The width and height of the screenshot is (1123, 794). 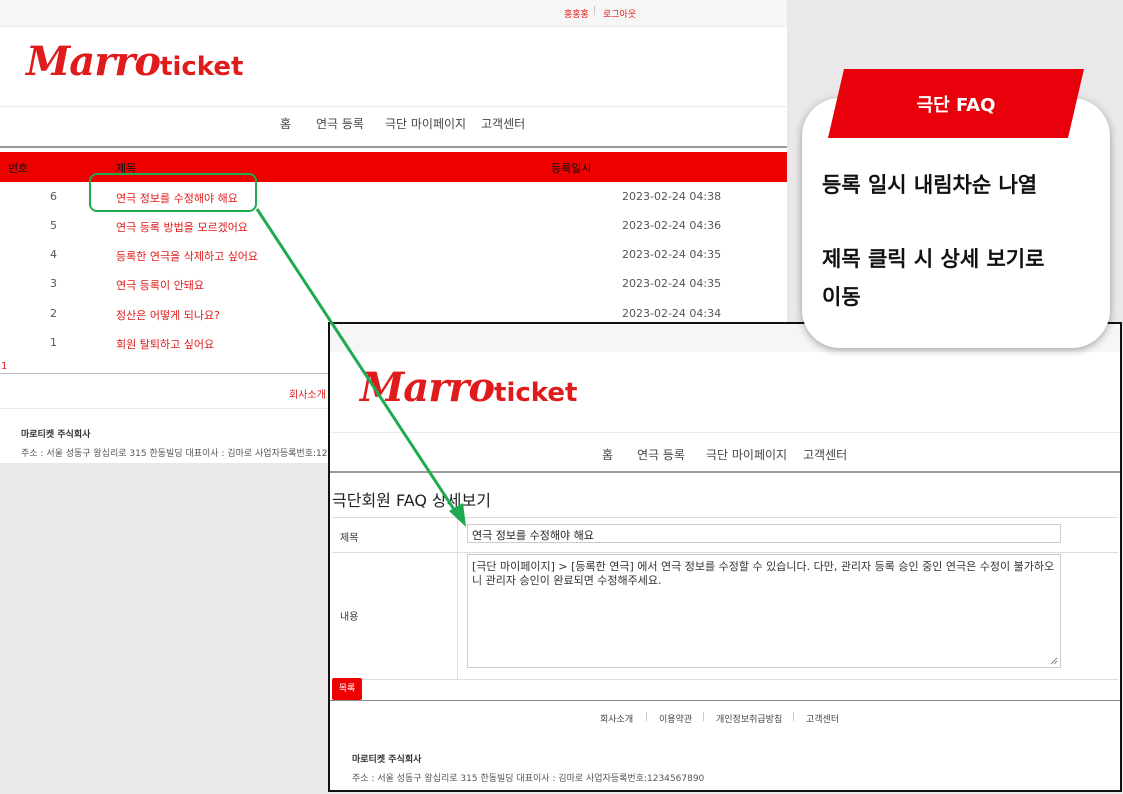 I want to click on title-label-cell: 제목, so click(x=395, y=535).